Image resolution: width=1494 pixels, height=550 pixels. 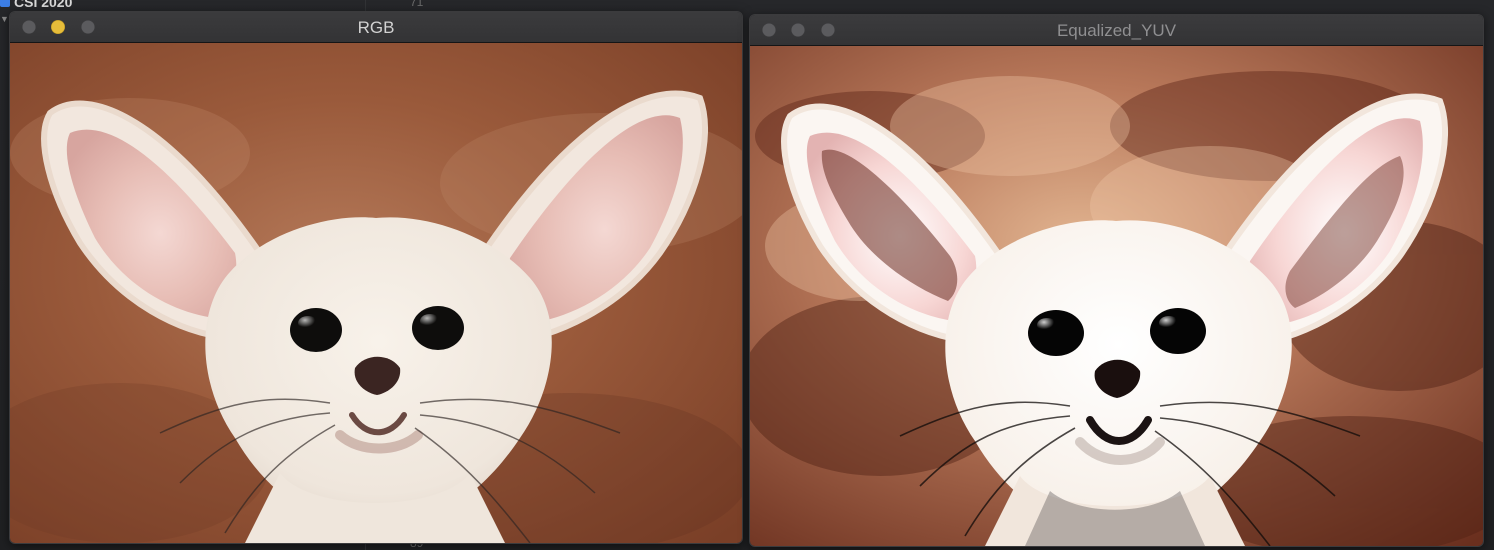 I want to click on background-project-name: CSI 2020, so click(x=43, y=5).